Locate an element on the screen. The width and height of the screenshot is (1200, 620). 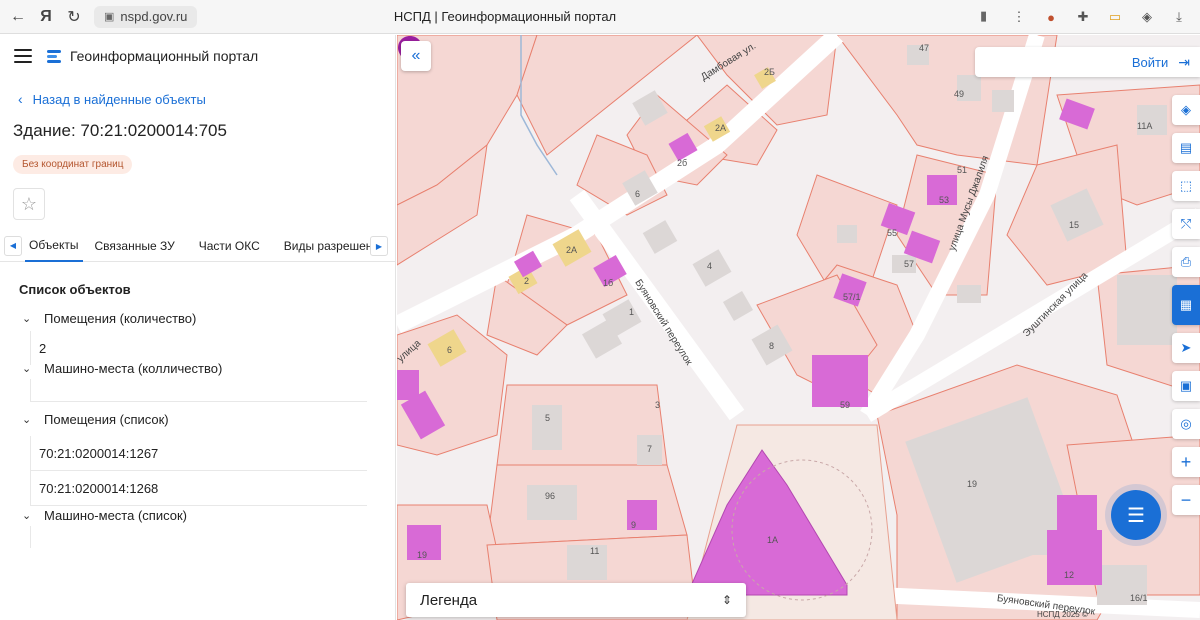
login-button: Войти ⇥ is located at coordinates (1087, 62).